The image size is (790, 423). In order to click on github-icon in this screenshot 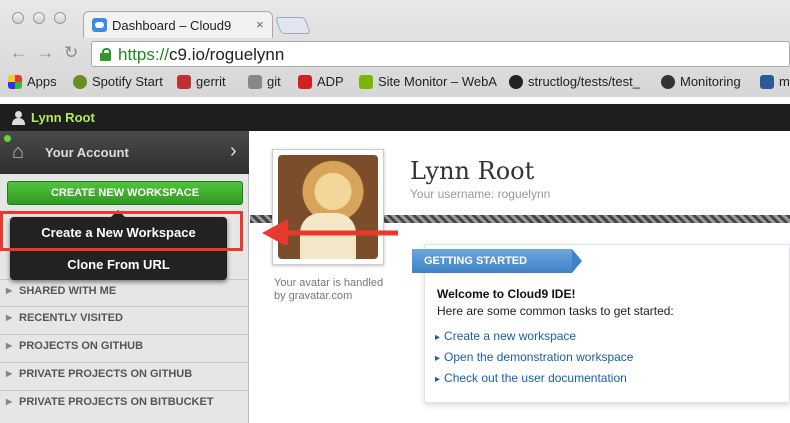, I will do `click(516, 81)`.